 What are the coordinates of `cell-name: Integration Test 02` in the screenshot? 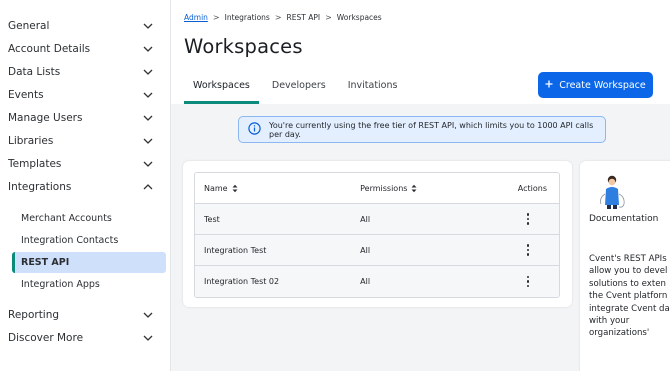 It's located at (242, 281).